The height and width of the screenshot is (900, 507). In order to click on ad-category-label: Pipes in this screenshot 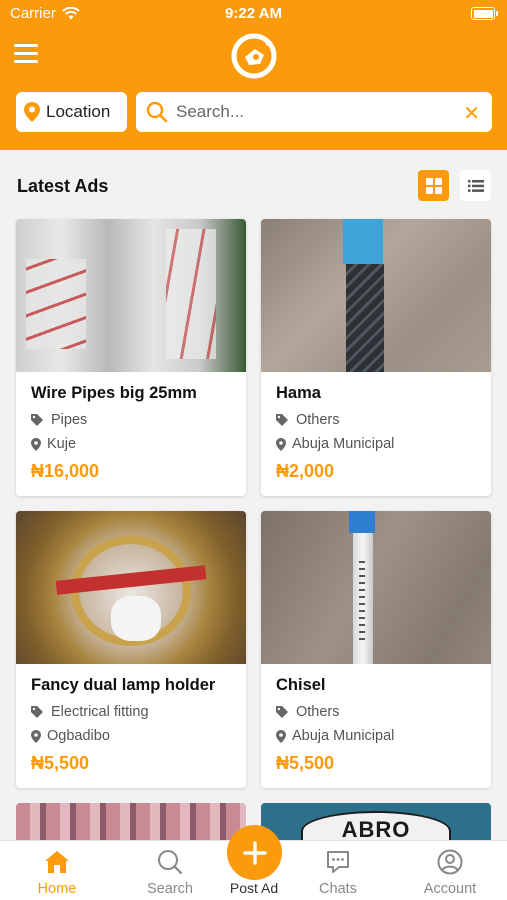, I will do `click(69, 420)`.